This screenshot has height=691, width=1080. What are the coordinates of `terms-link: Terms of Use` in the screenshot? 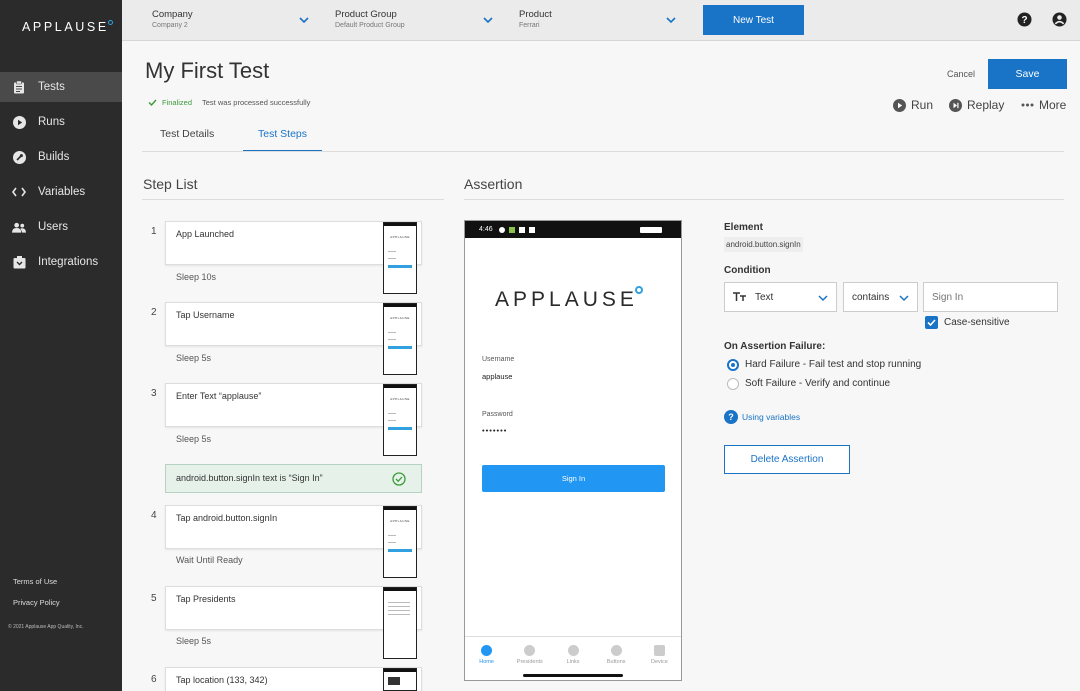 It's located at (35, 581).